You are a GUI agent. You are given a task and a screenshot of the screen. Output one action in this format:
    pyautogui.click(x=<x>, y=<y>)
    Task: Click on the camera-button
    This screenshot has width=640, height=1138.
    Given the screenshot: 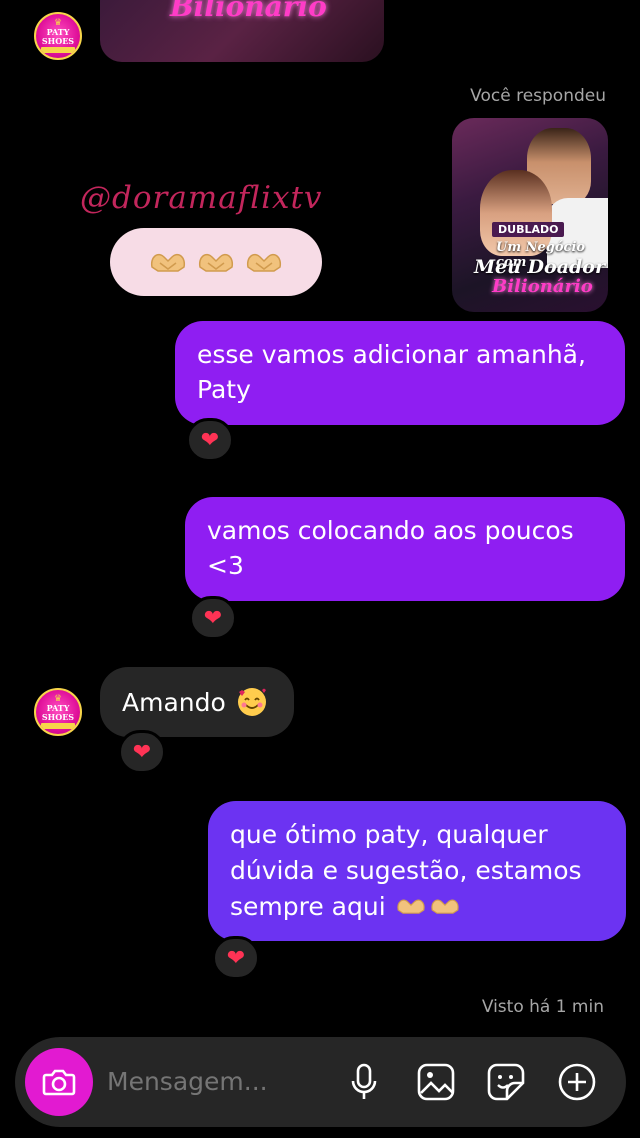 What is the action you would take?
    pyautogui.click(x=59, y=1082)
    